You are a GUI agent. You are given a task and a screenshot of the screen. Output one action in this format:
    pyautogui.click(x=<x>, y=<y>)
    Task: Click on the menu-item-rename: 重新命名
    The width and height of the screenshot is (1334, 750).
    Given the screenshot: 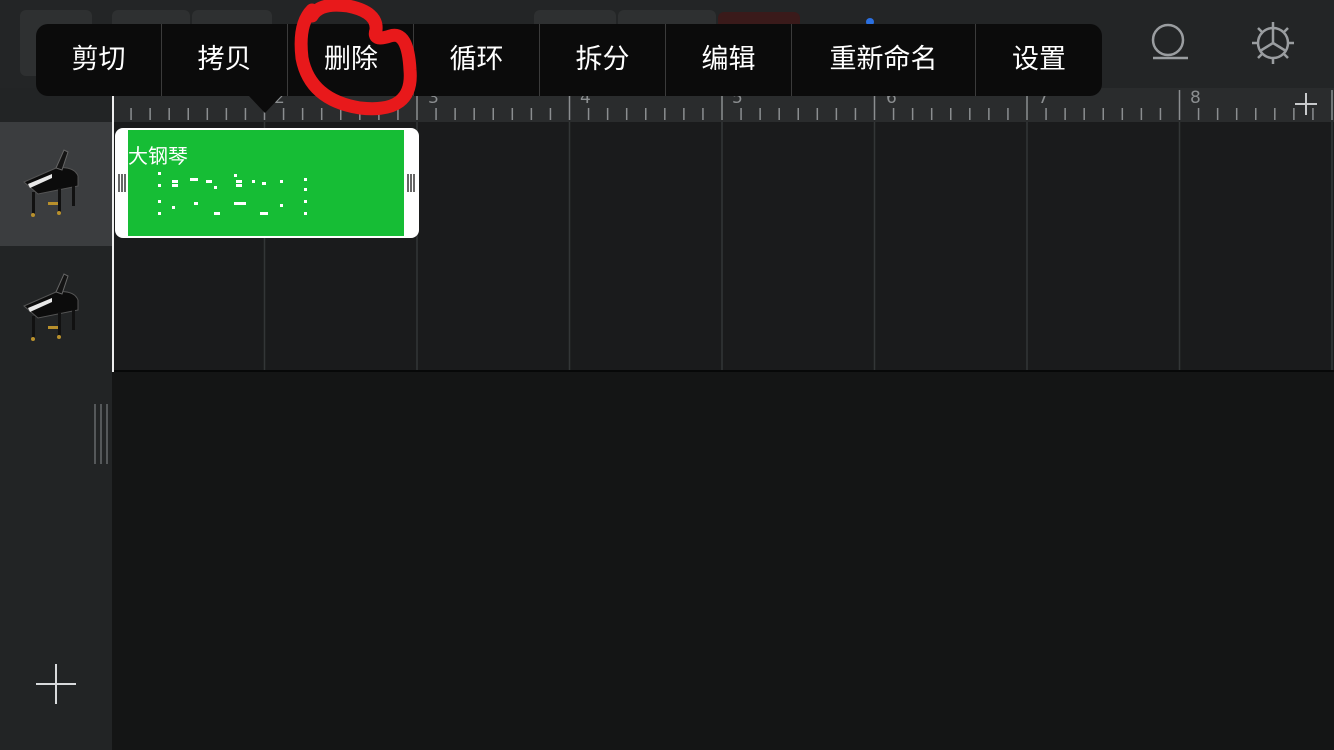 What is the action you would take?
    pyautogui.click(x=883, y=60)
    